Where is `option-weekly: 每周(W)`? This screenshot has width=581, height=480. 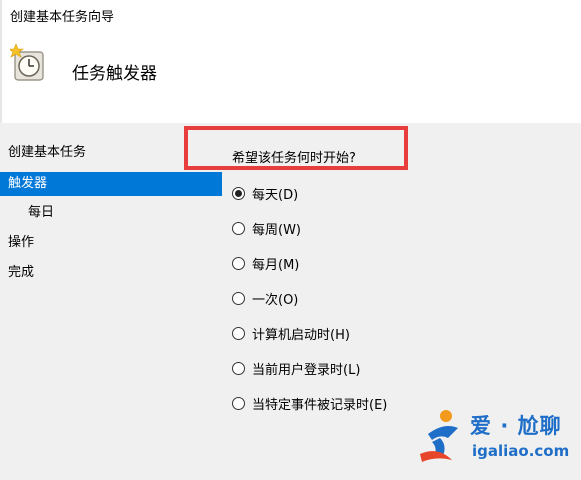 option-weekly: 每周(W) is located at coordinates (266, 228).